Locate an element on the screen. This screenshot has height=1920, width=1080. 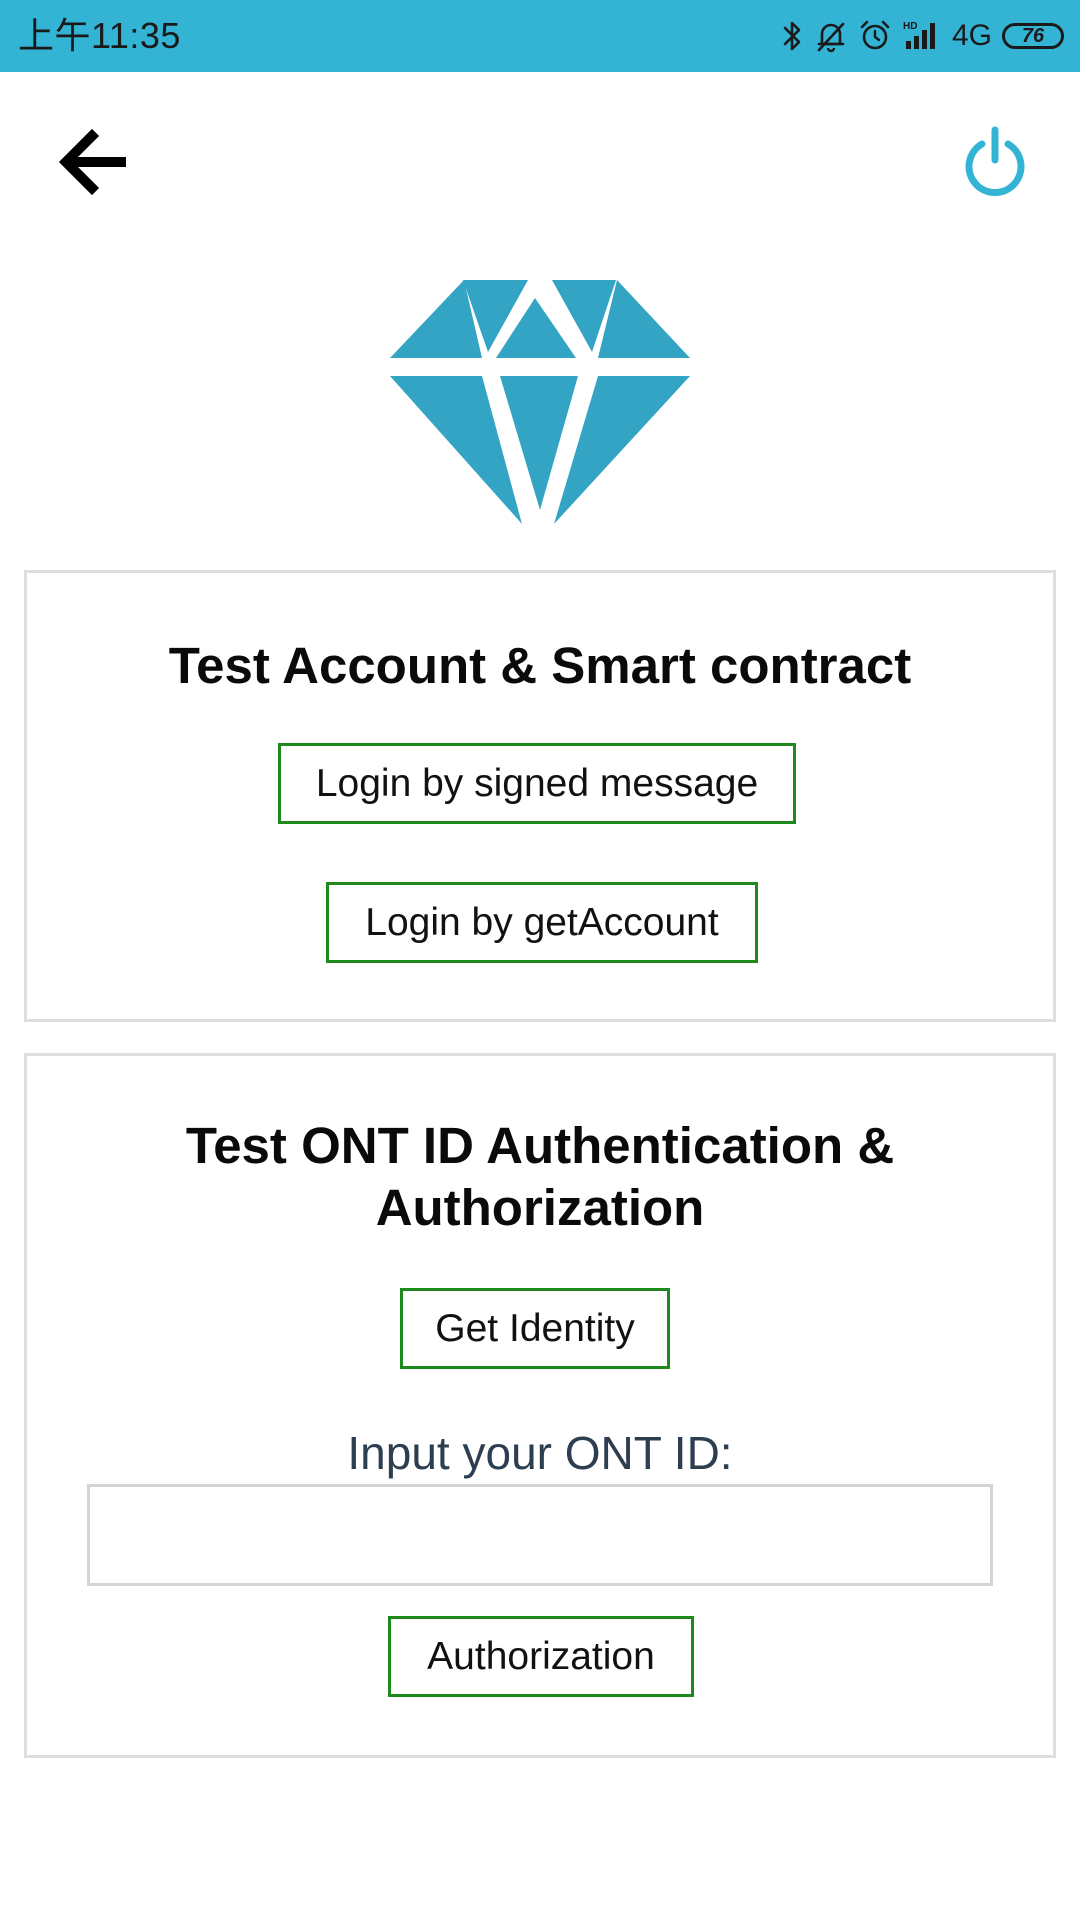
bluetooth-icon is located at coordinates (793, 36).